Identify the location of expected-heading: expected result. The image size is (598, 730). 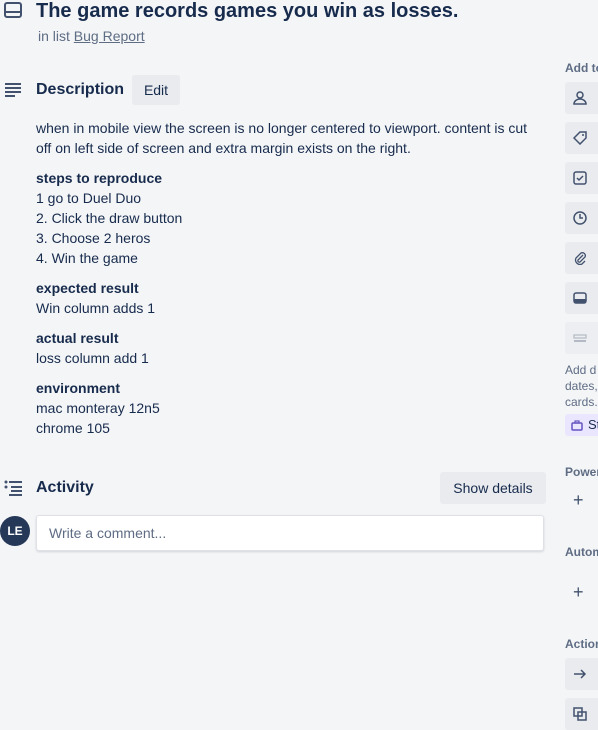
(87, 288).